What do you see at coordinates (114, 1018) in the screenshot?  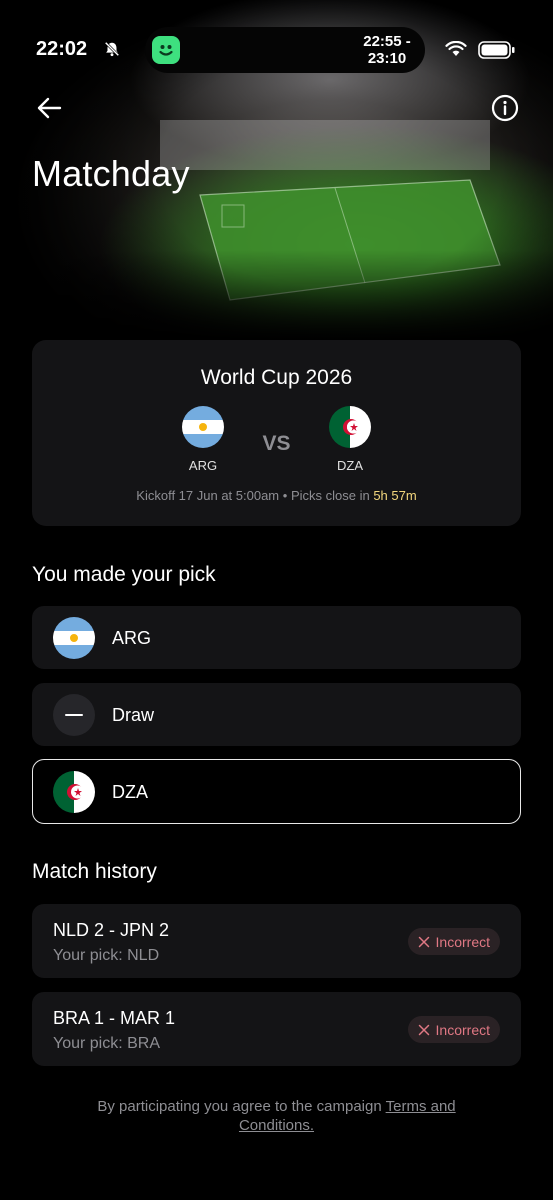 I see `history-score: BRA 1 - MAR 1` at bounding box center [114, 1018].